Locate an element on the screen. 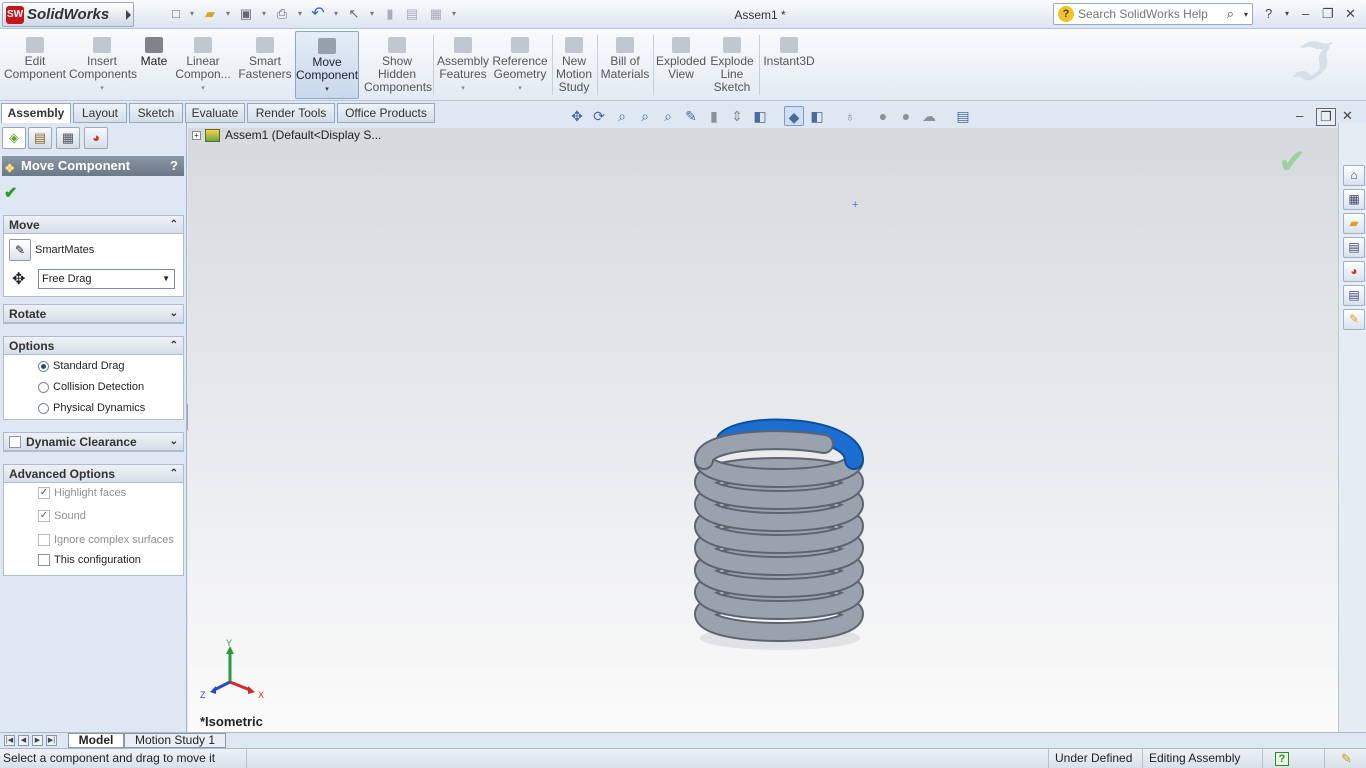  search-dropdown-icon: ▾ is located at coordinates (1246, 14).